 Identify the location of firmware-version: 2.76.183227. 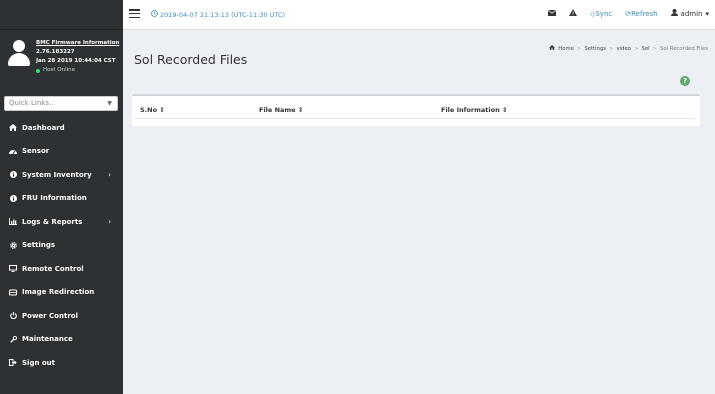
(55, 52).